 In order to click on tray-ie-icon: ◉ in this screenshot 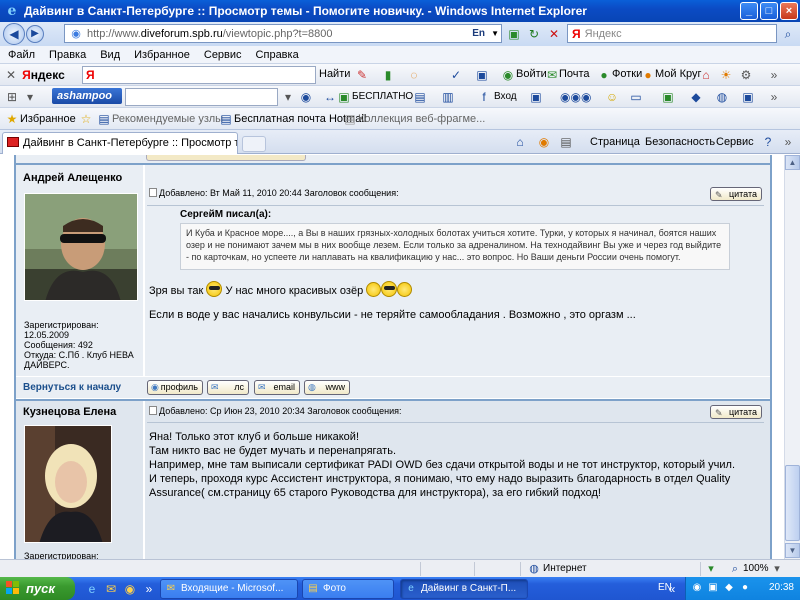, I will do `click(697, 588)`.